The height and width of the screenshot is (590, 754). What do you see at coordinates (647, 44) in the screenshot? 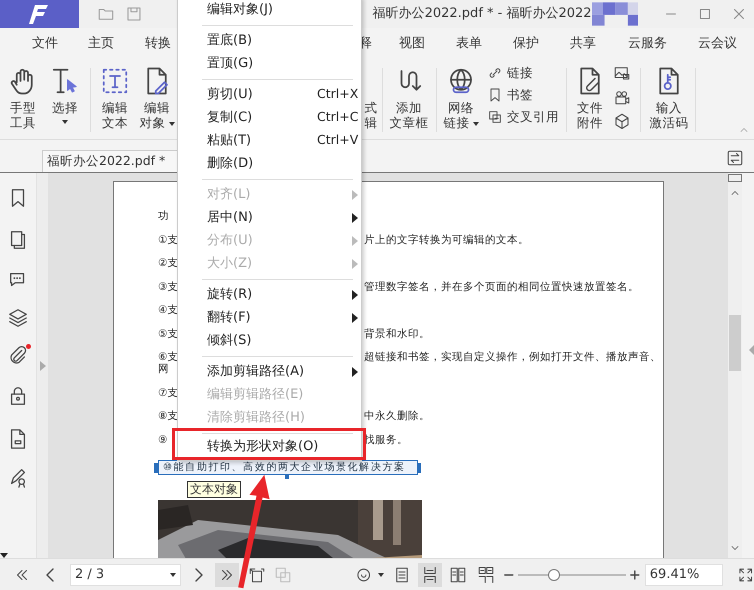
I see `ribbon-tab: 云服务` at bounding box center [647, 44].